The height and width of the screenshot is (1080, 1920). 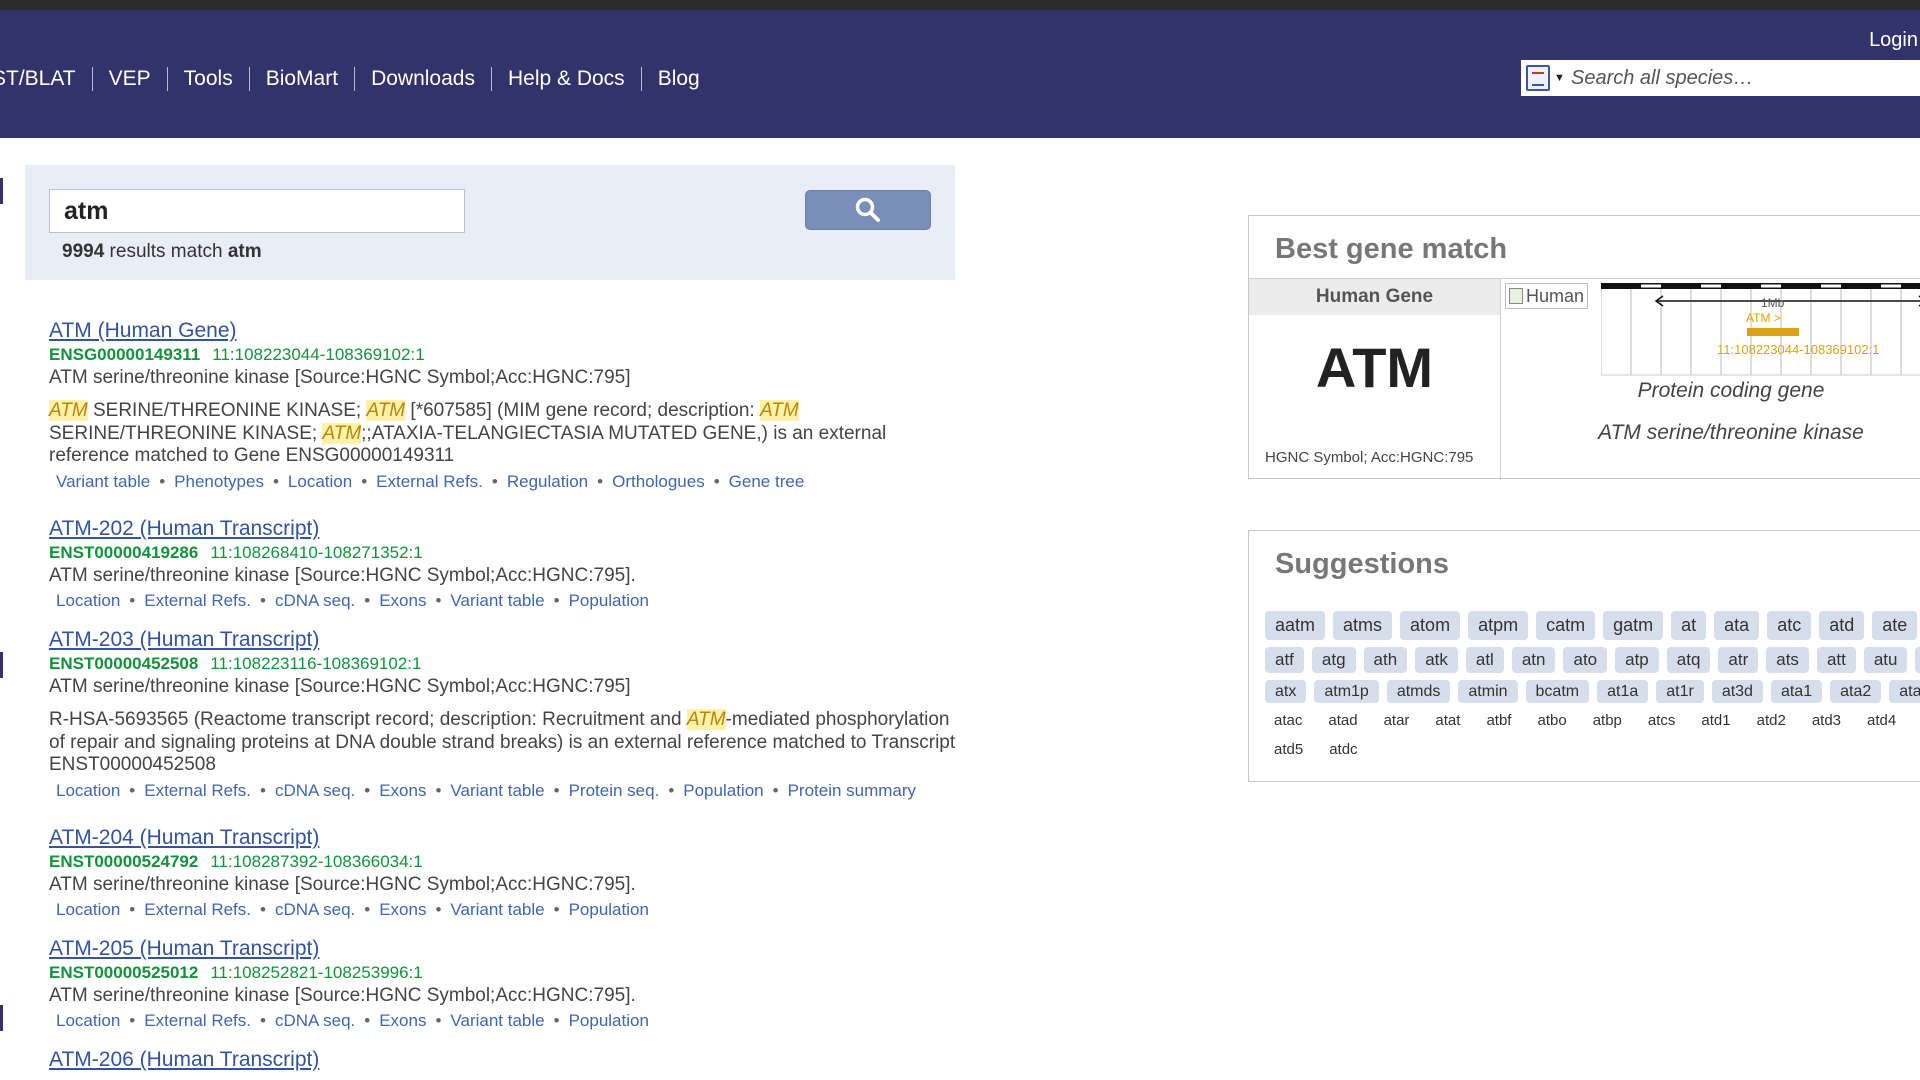 What do you see at coordinates (1430, 625) in the screenshot?
I see `suggestion-chip: atom` at bounding box center [1430, 625].